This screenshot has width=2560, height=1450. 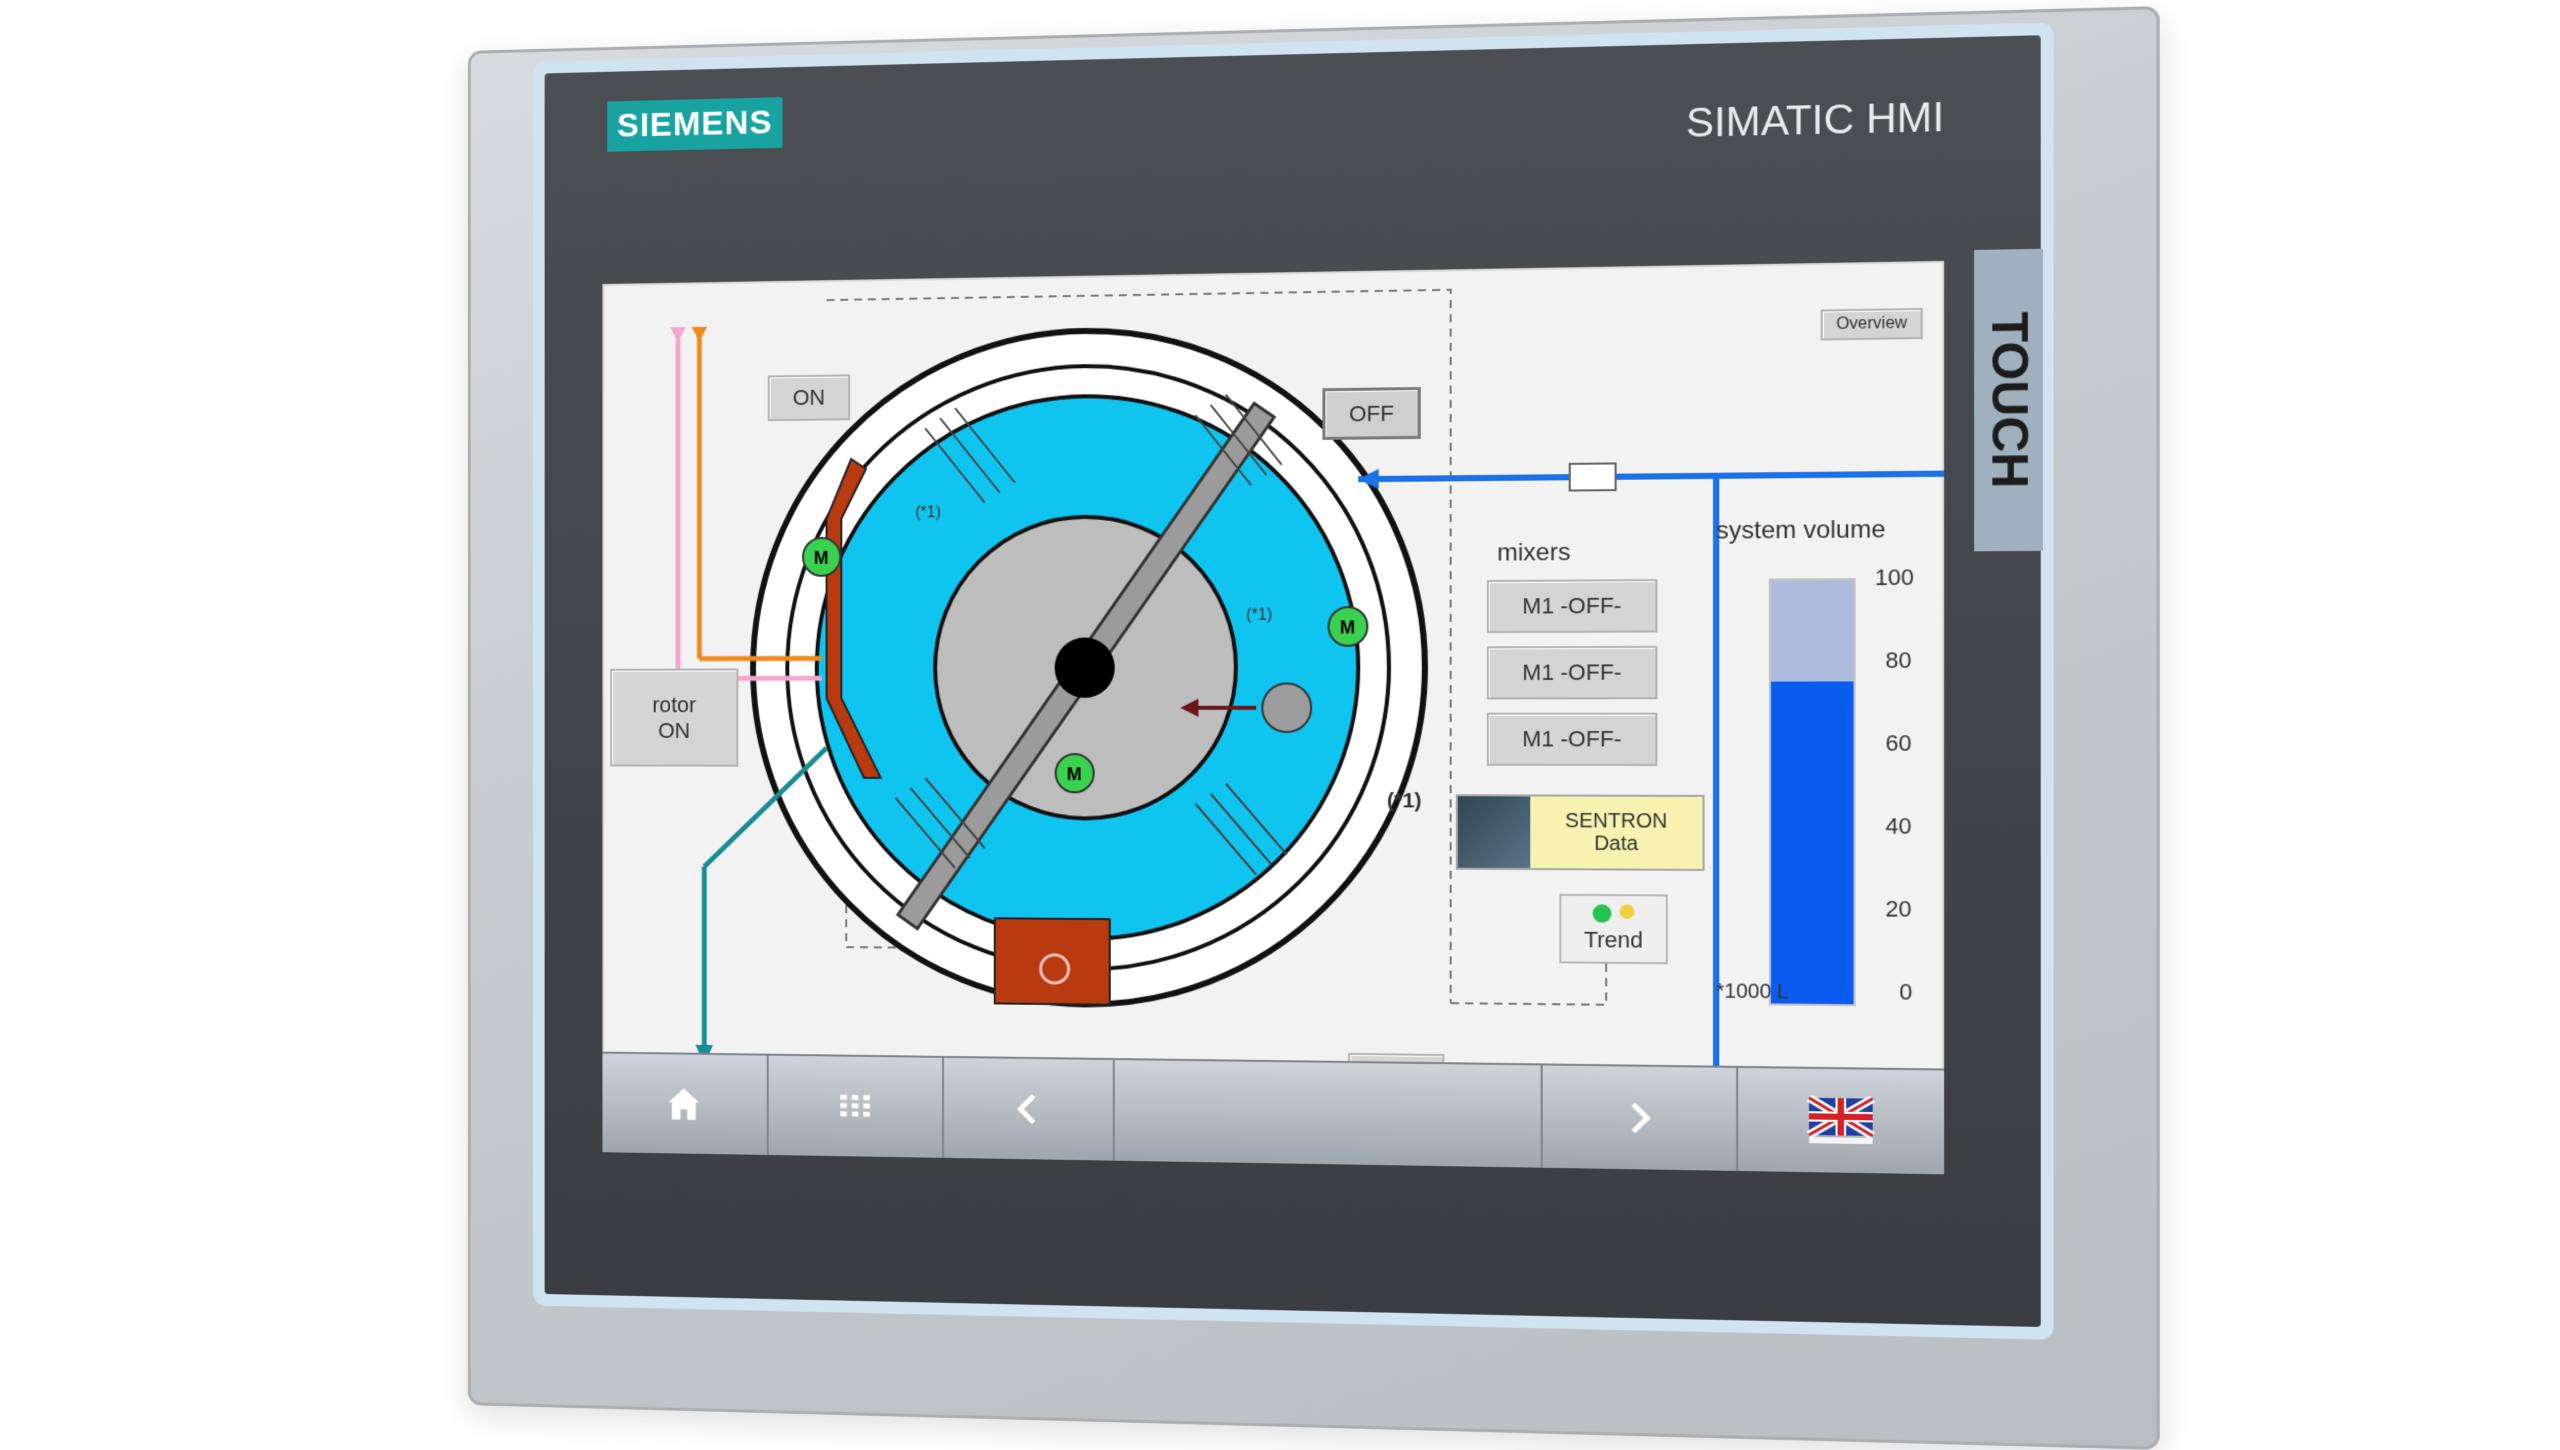 What do you see at coordinates (1872, 324) in the screenshot?
I see `overview-button: Overview` at bounding box center [1872, 324].